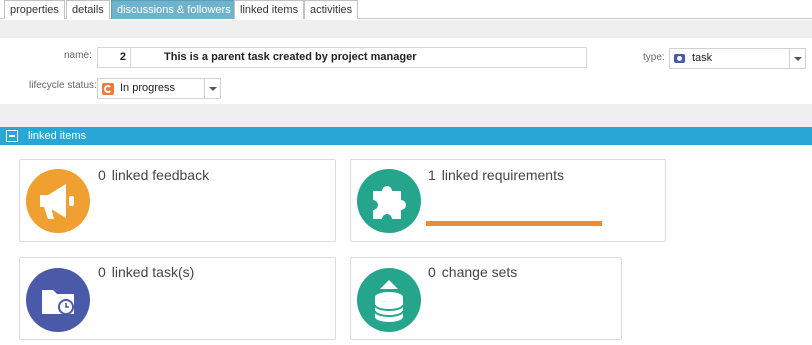 Image resolution: width=812 pixels, height=345 pixels. Describe the element at coordinates (508, 200) in the screenshot. I see `linked-requirements-card: 1 linked requirements` at that location.